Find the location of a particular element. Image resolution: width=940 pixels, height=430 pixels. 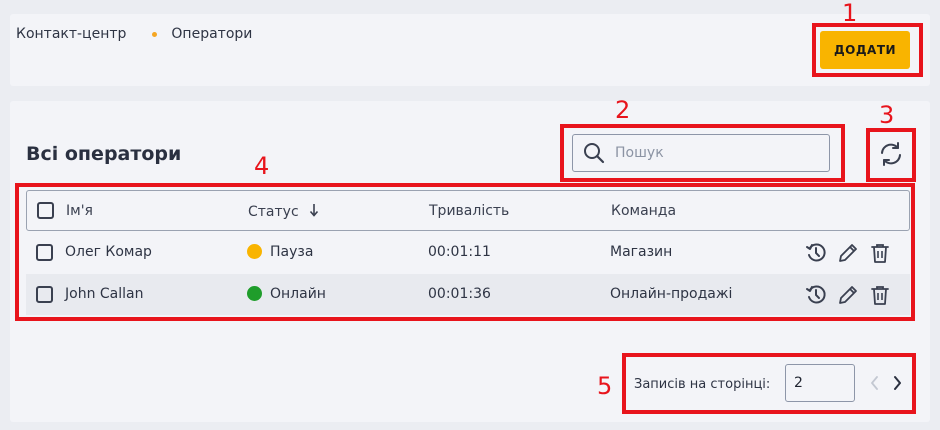

annotation-number-4: 4 is located at coordinates (262, 166).